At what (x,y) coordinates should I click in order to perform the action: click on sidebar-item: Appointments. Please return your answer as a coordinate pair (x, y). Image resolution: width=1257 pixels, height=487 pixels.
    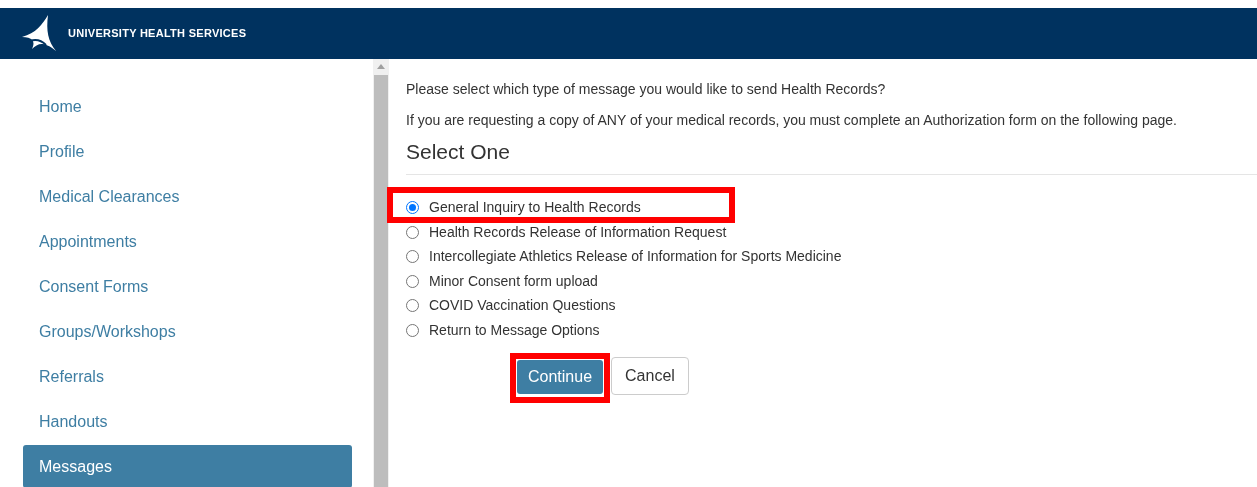
    Looking at the image, I should click on (187, 241).